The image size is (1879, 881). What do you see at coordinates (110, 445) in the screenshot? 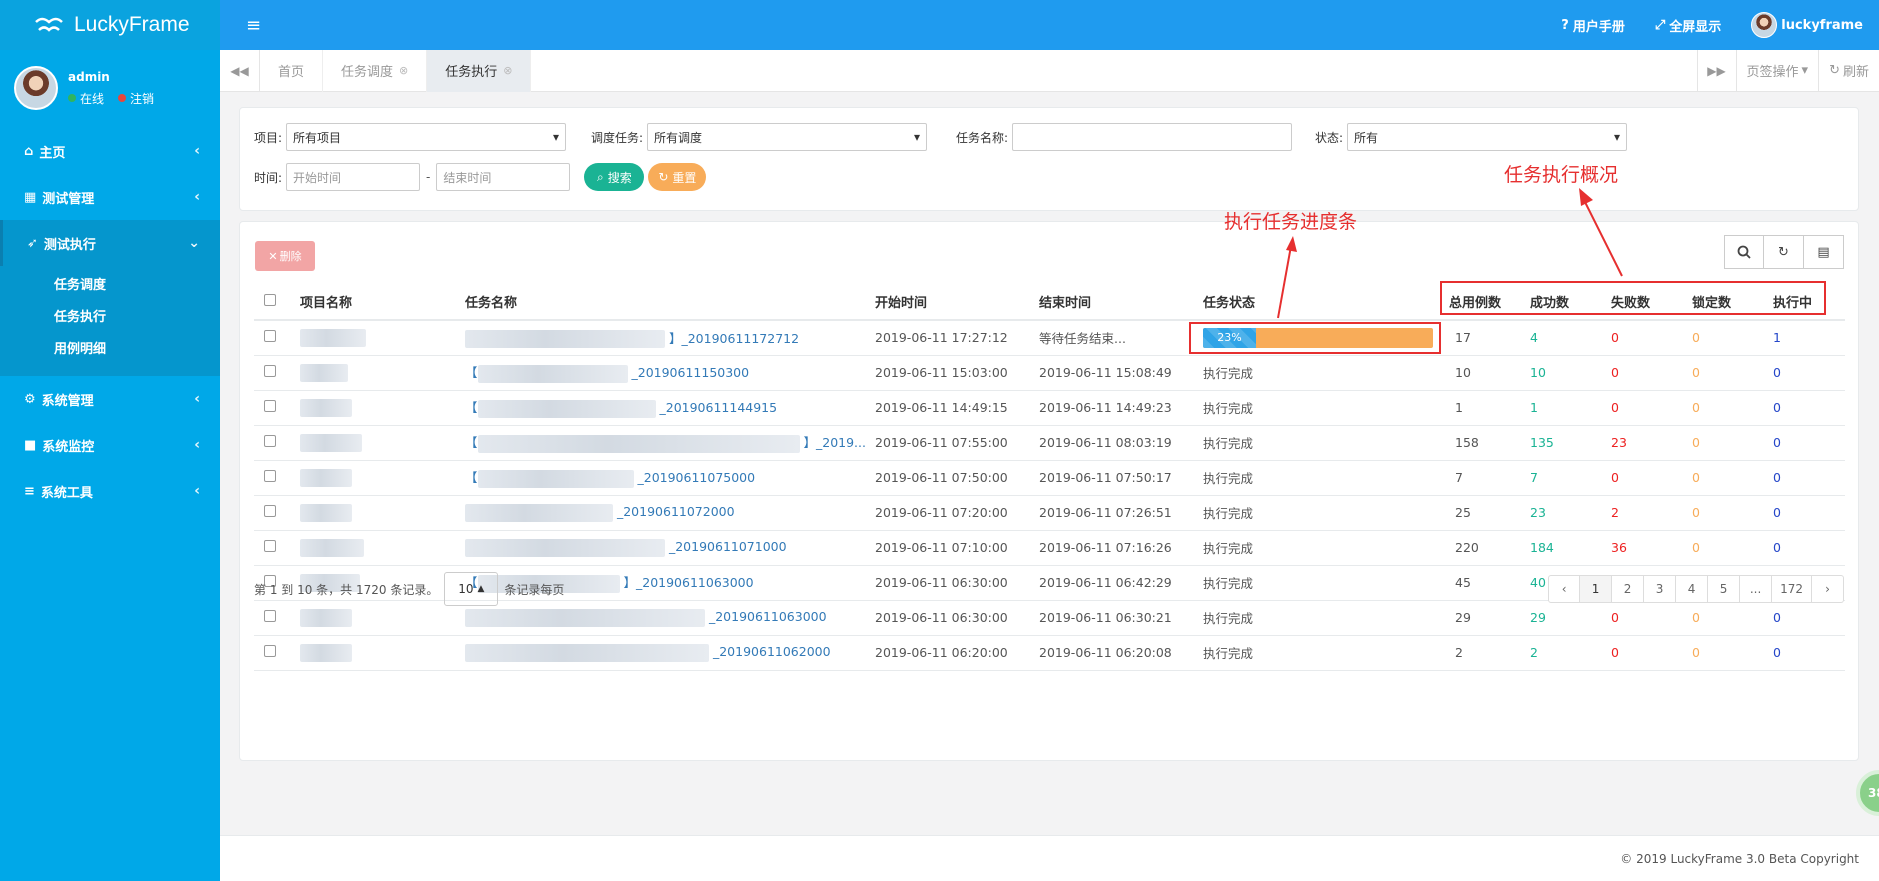
I see `sidebar-item-system-monitor: ■ 系统监控 ‹` at bounding box center [110, 445].